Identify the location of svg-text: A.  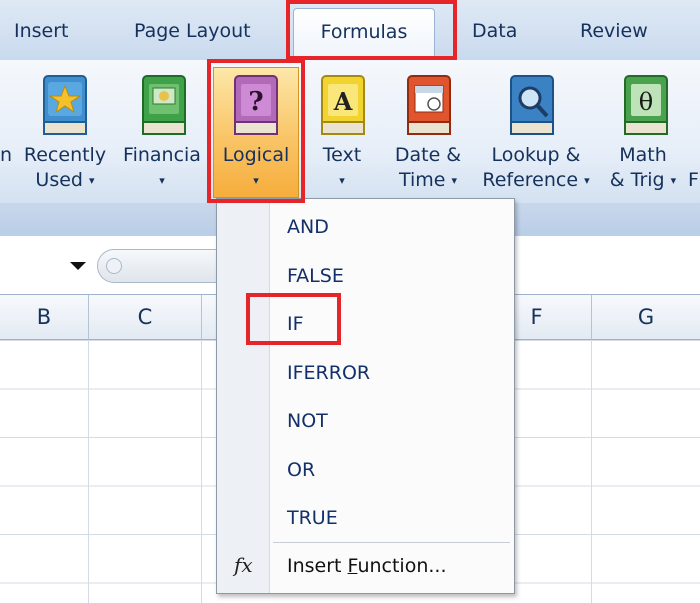
(343, 101).